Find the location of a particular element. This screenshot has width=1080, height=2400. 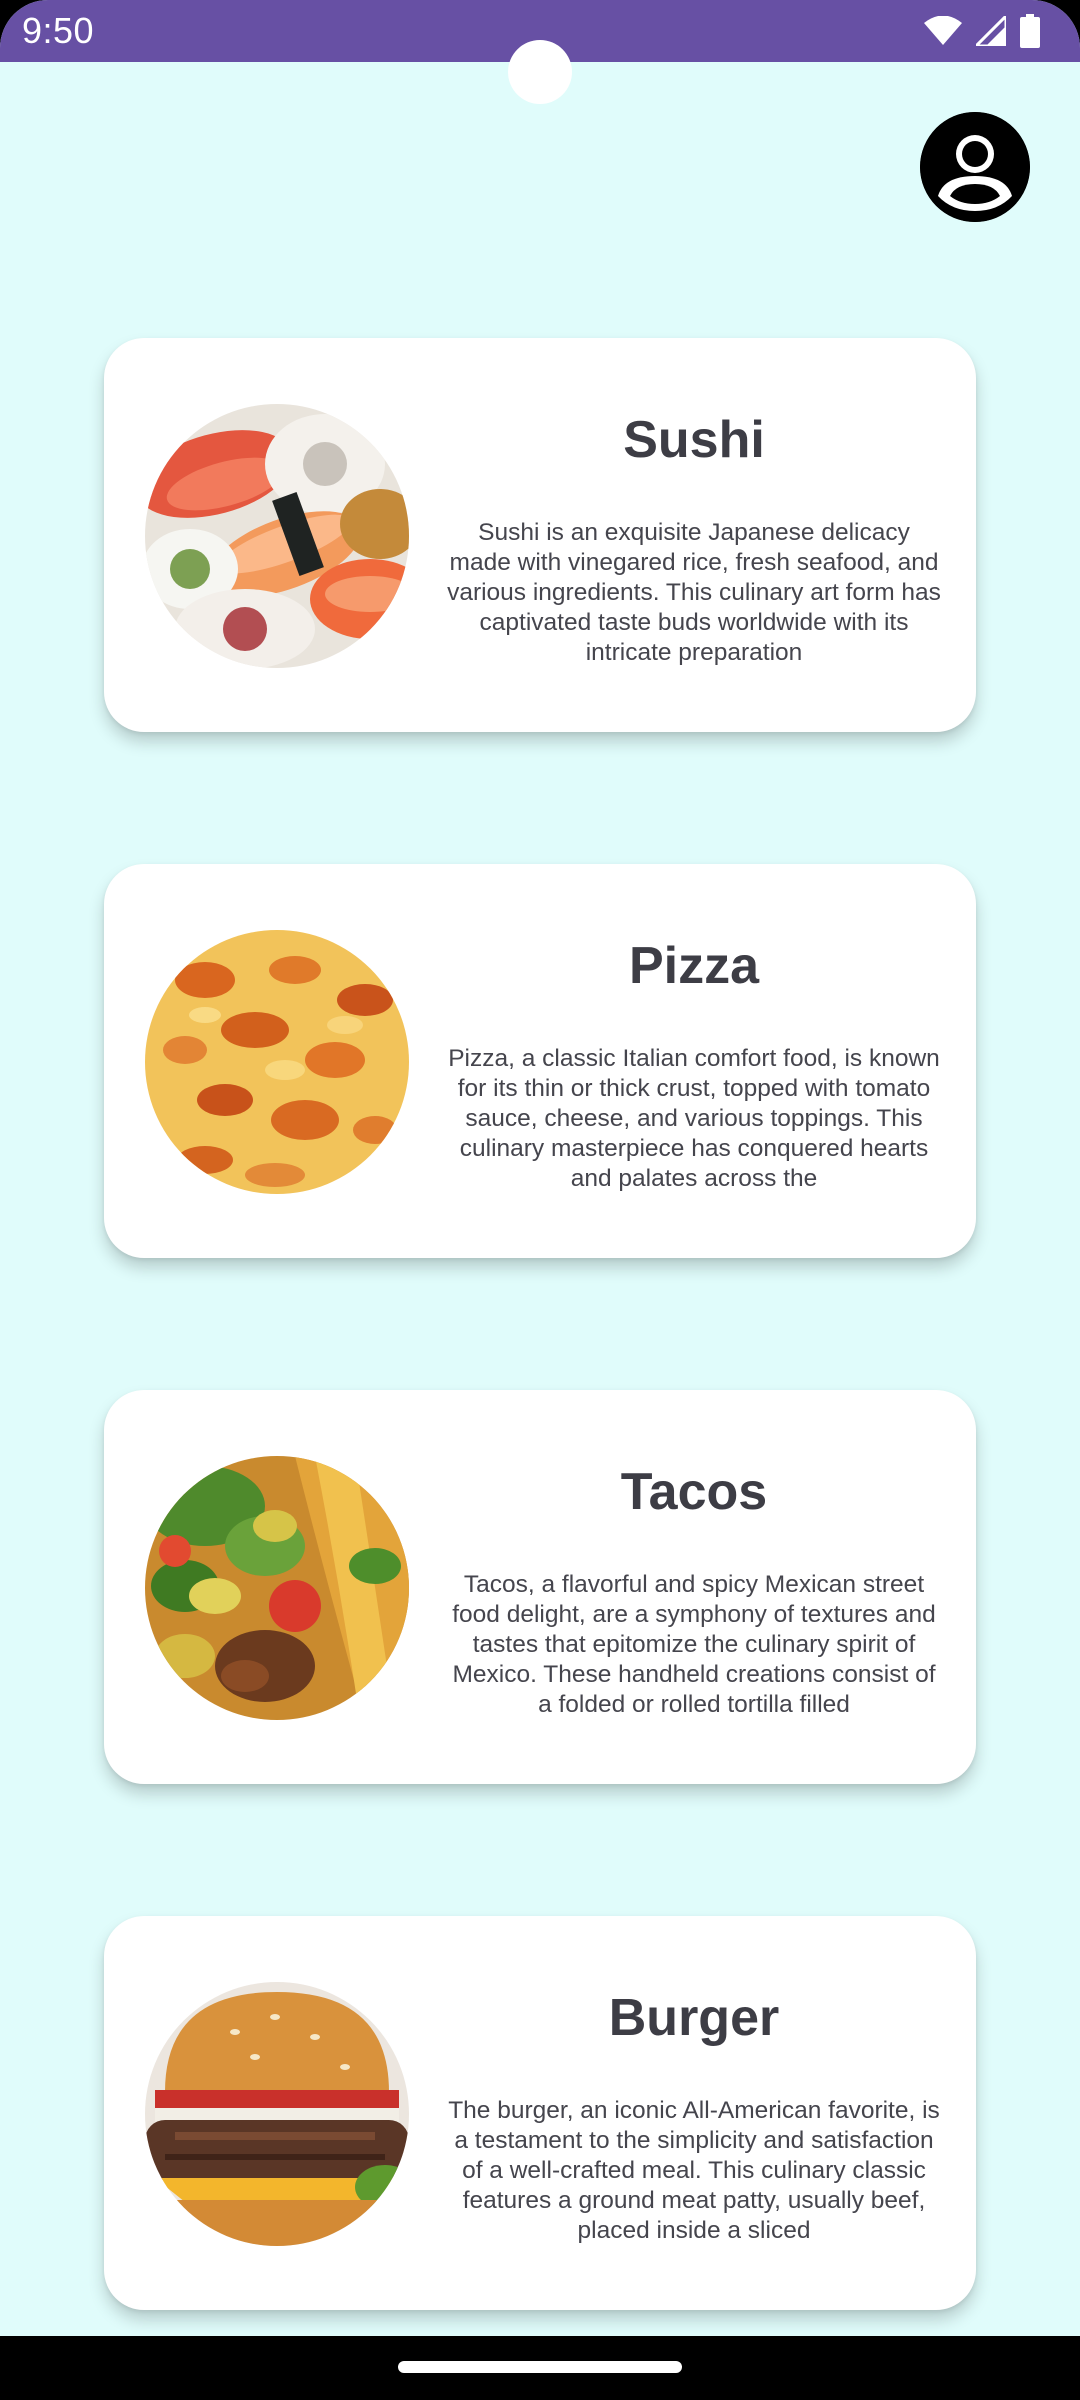

burger-photo is located at coordinates (277, 2114).